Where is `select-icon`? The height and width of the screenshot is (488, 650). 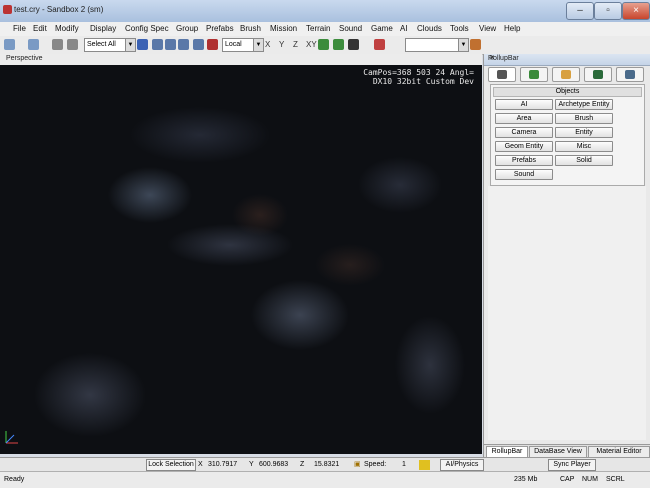 select-icon is located at coordinates (142, 44).